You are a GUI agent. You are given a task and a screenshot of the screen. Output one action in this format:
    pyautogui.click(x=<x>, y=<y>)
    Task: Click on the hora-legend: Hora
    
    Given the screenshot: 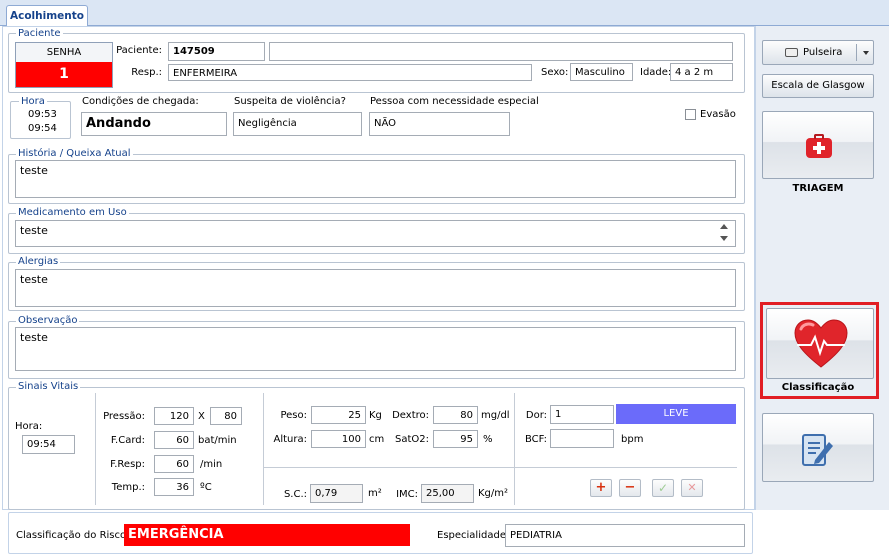 What is the action you would take?
    pyautogui.click(x=33, y=101)
    